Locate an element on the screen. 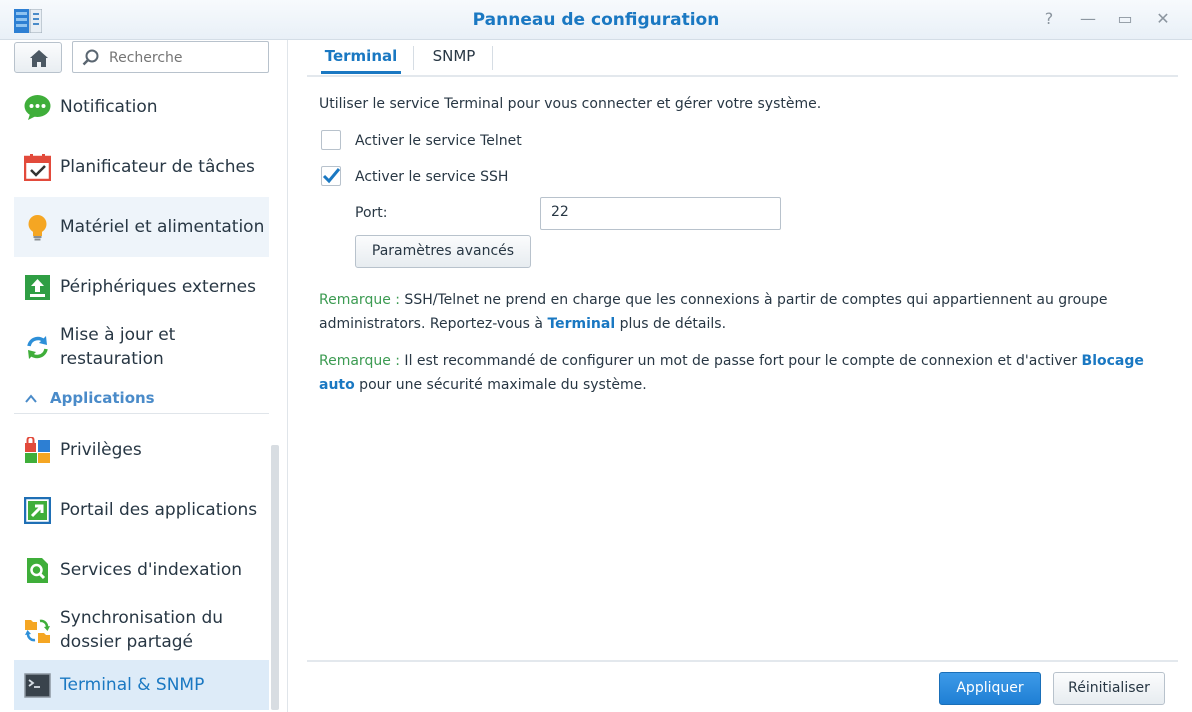 The image size is (1192, 712). search-input is located at coordinates (184, 58).